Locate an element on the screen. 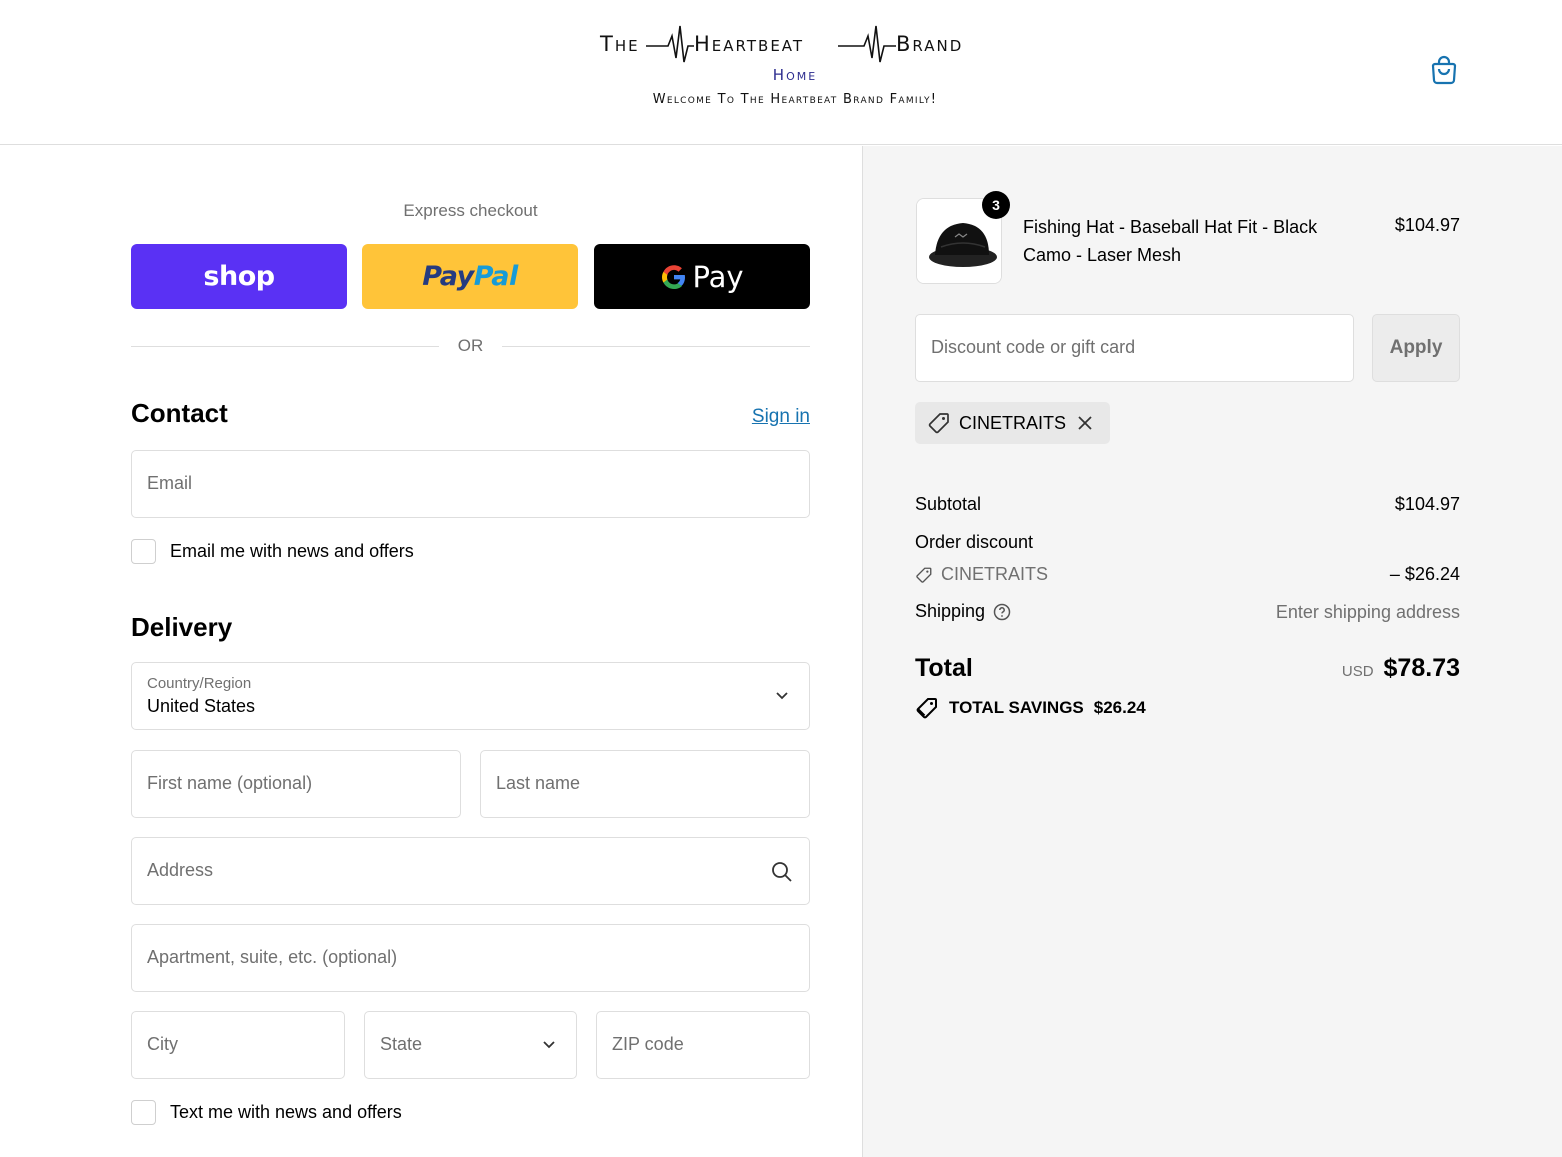 This screenshot has height=1157, width=1562. express-checkout-title: Express checkout is located at coordinates (470, 210).